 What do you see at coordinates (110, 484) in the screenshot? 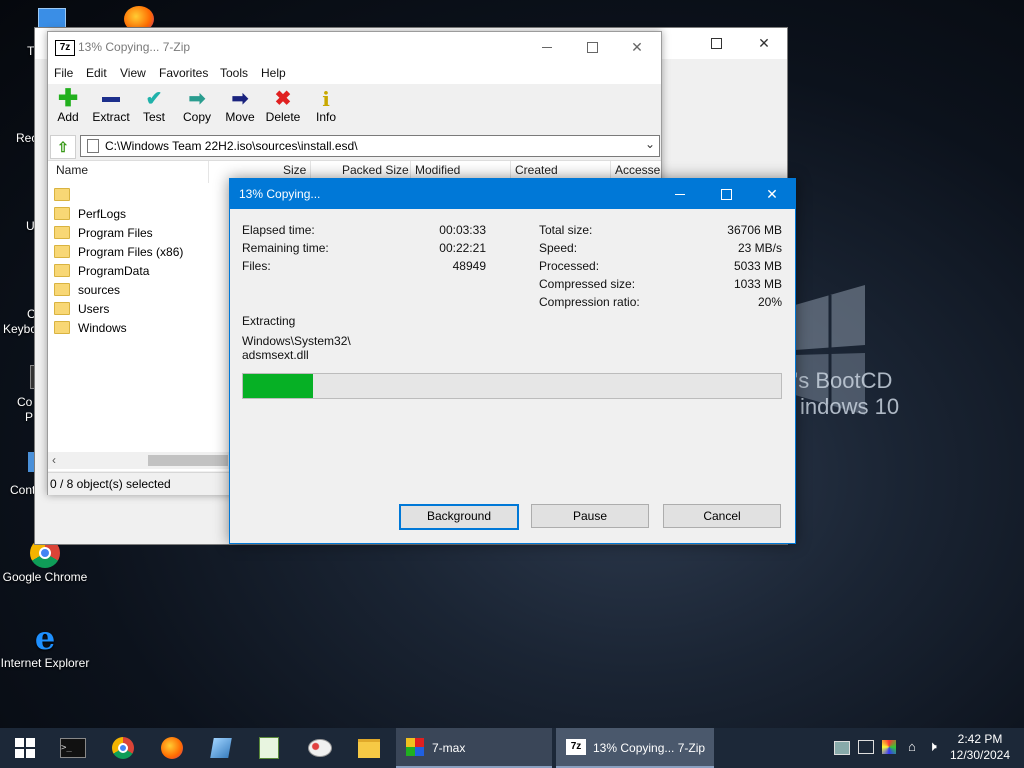
I see `status-text: 0 / 8 object(s) selected` at bounding box center [110, 484].